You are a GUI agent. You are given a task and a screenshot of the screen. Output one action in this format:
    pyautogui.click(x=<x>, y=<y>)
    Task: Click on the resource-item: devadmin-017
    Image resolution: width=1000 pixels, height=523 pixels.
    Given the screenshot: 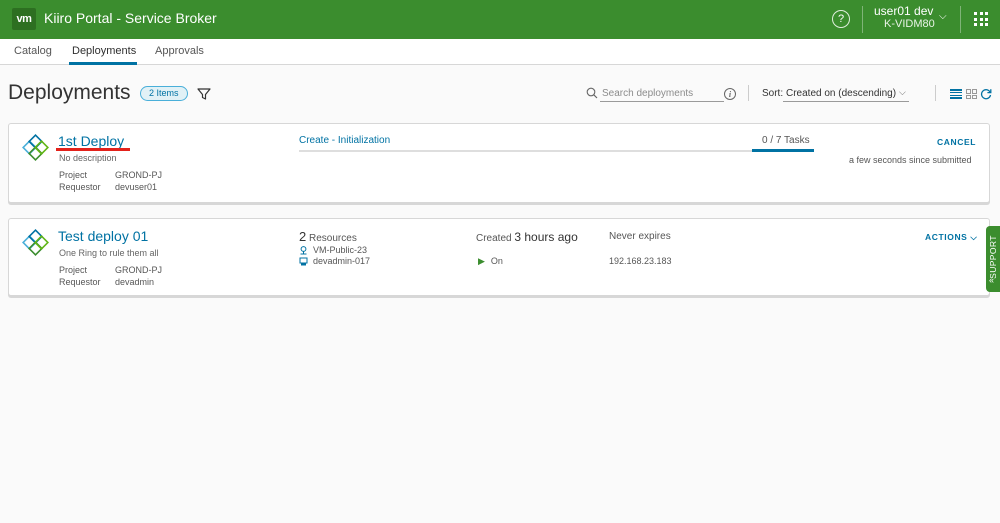 What is the action you would take?
    pyautogui.click(x=334, y=261)
    